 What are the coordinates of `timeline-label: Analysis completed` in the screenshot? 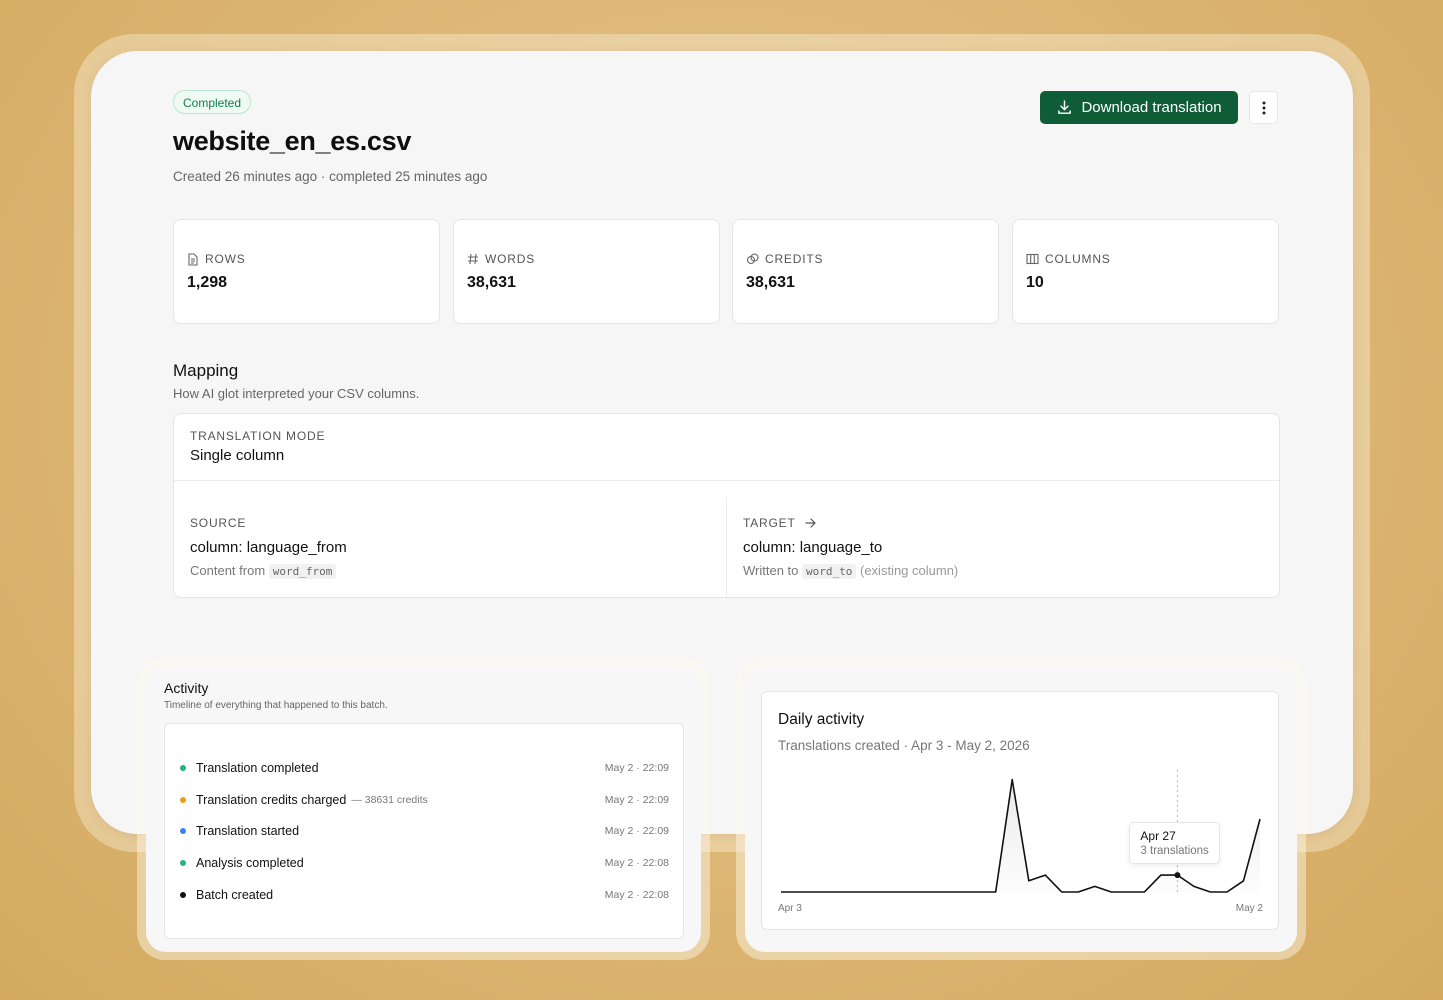 It's located at (250, 863).